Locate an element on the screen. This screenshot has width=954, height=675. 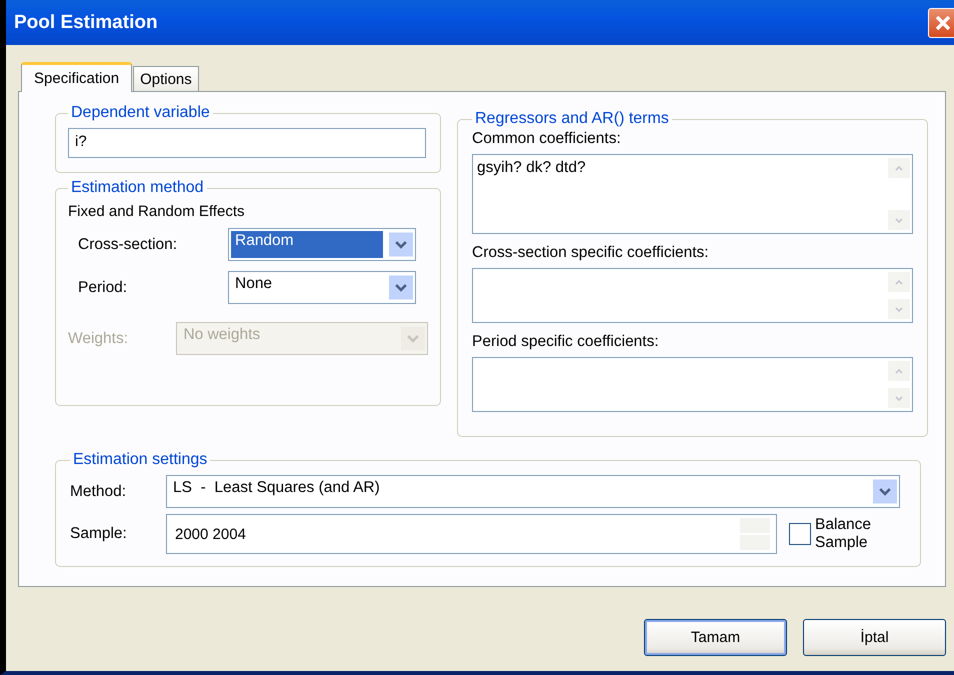
tab: Options is located at coordinates (166, 78).